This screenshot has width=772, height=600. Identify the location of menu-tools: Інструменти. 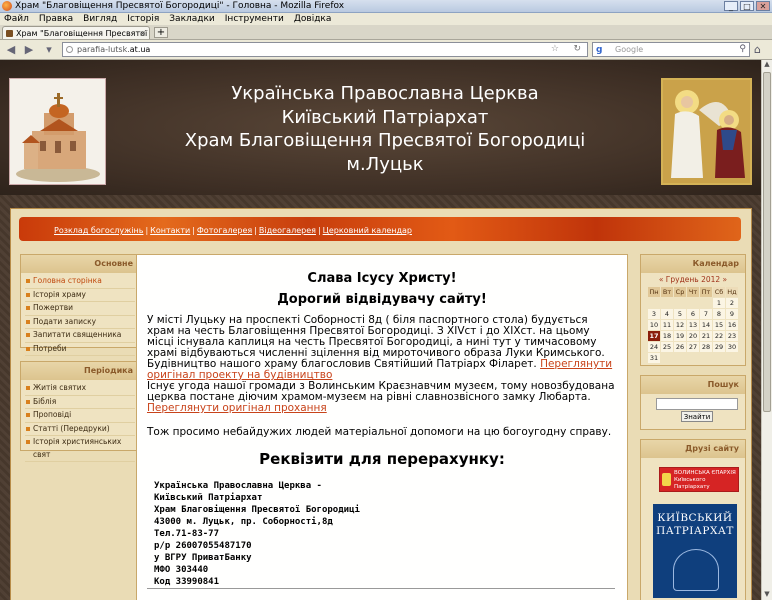
(254, 19).